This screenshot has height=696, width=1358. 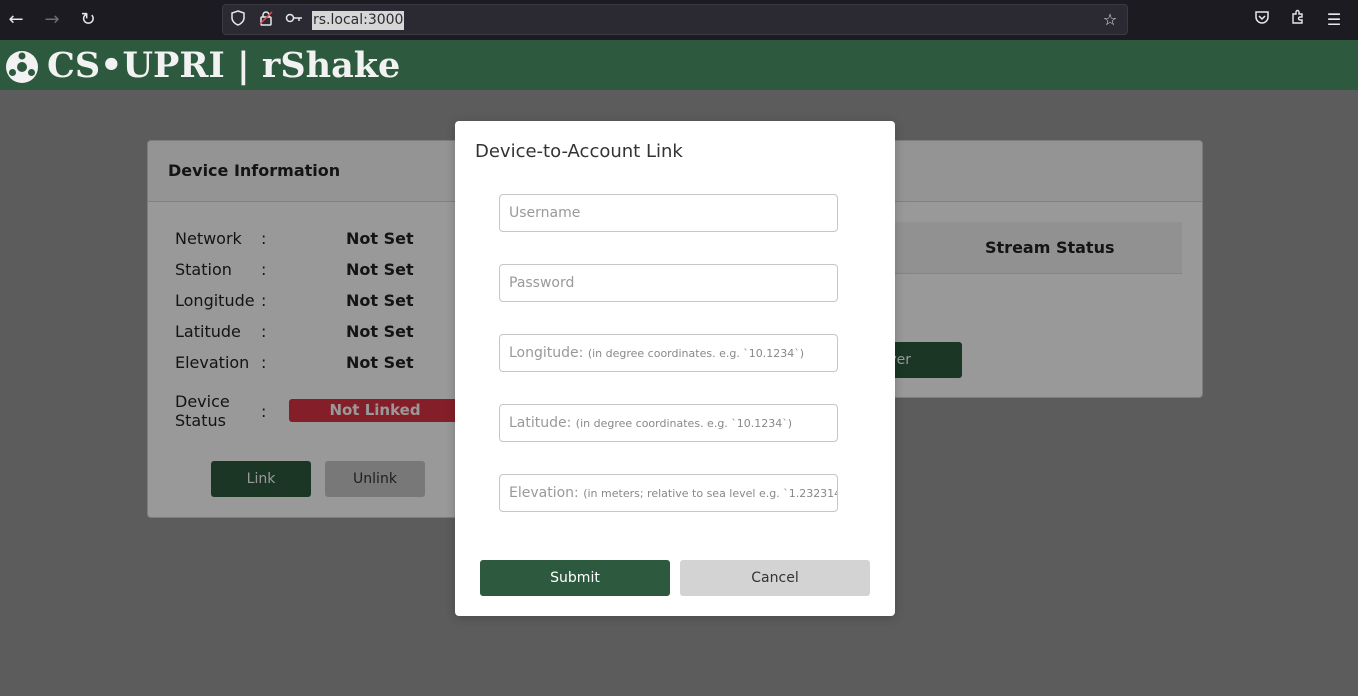 I want to click on star-icon: ☆, so click(x=1110, y=20).